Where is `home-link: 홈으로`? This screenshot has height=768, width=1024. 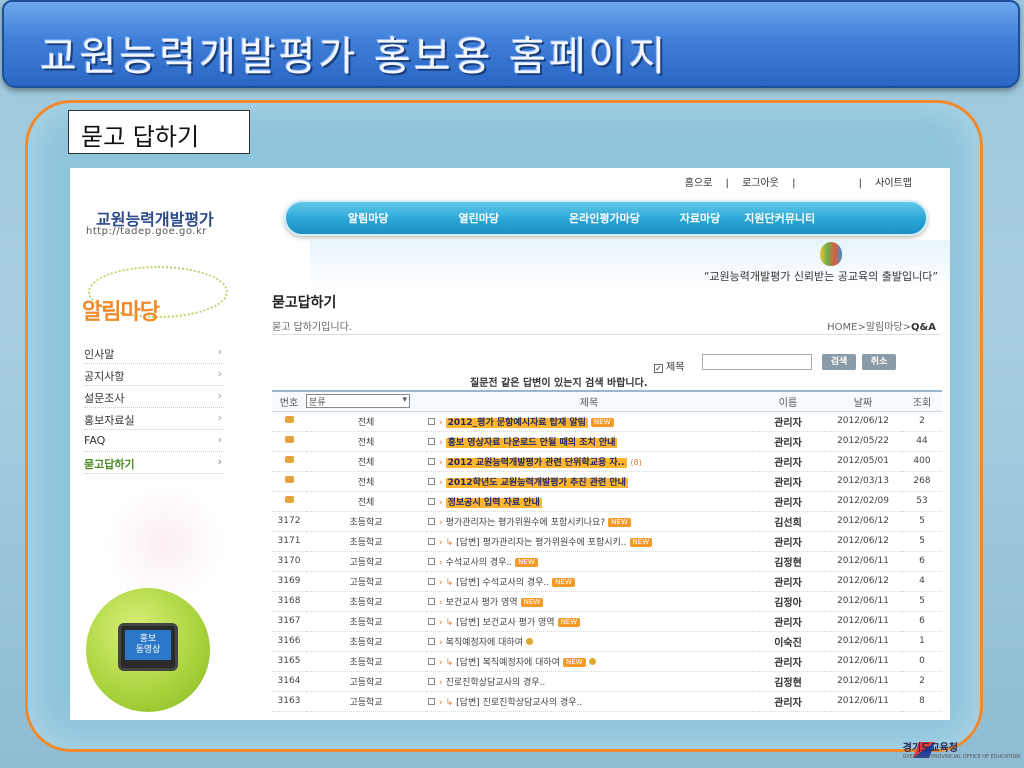
home-link: 홈으로 is located at coordinates (699, 183).